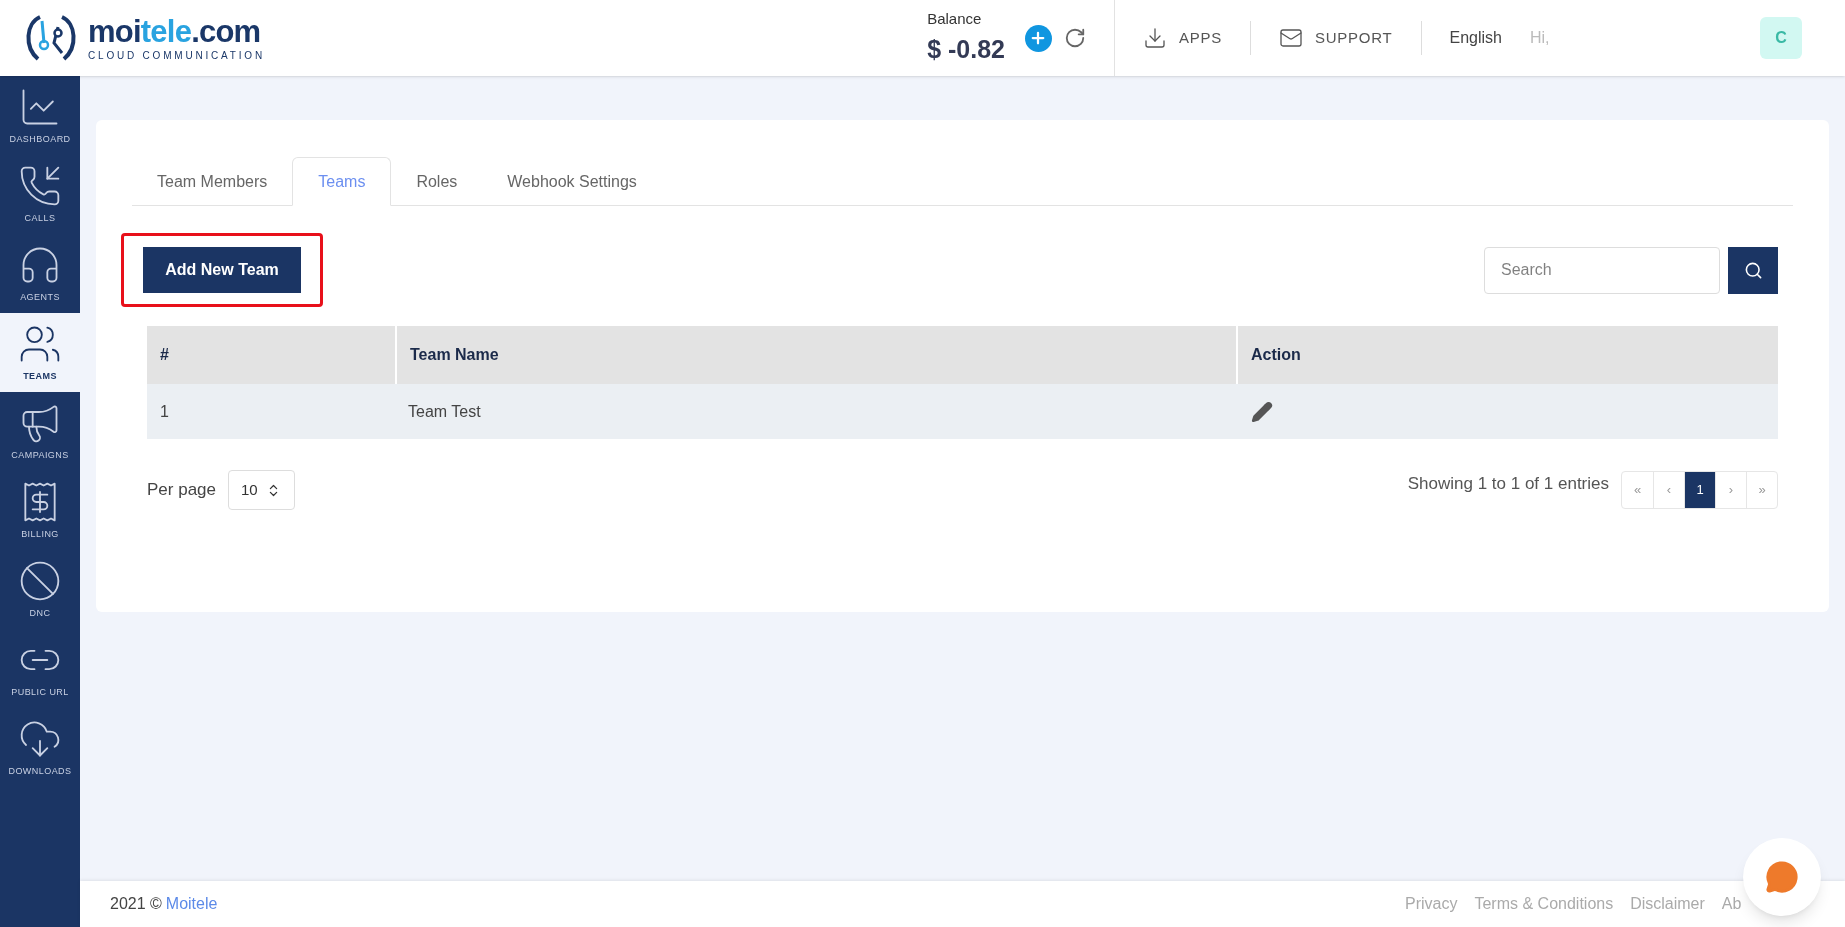 This screenshot has width=1845, height=927. What do you see at coordinates (437, 181) in the screenshot?
I see `tab: Roles` at bounding box center [437, 181].